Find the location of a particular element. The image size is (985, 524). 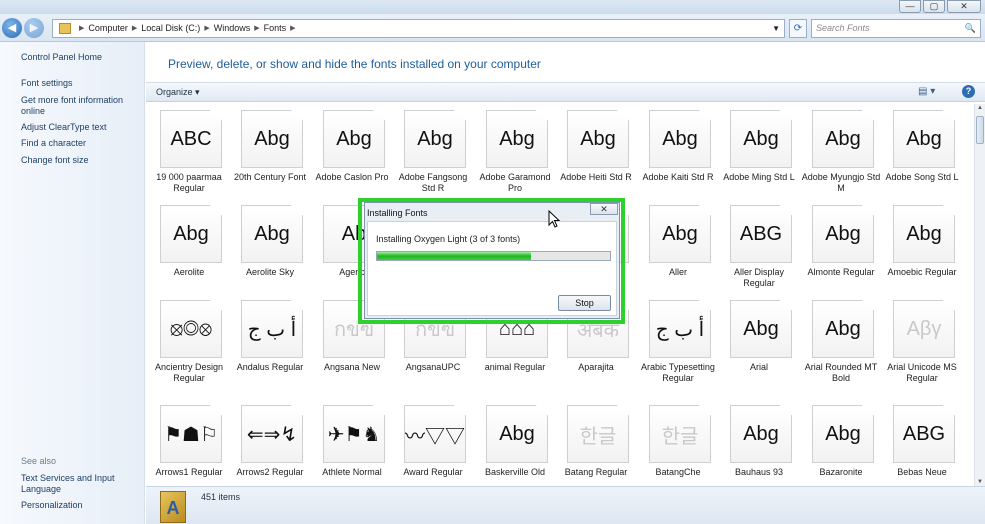

font-label: Adobe Fangsong Std R is located at coordinates (433, 182).